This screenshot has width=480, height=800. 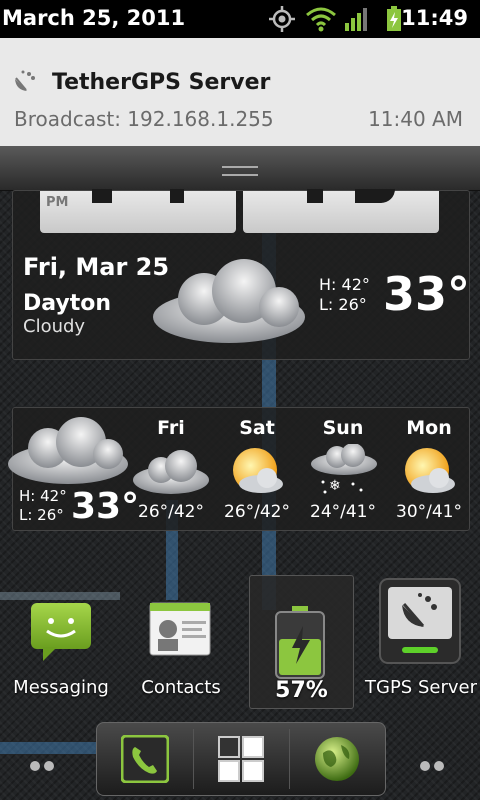 I want to click on forecast-current-low: L: 26°, so click(x=41, y=515).